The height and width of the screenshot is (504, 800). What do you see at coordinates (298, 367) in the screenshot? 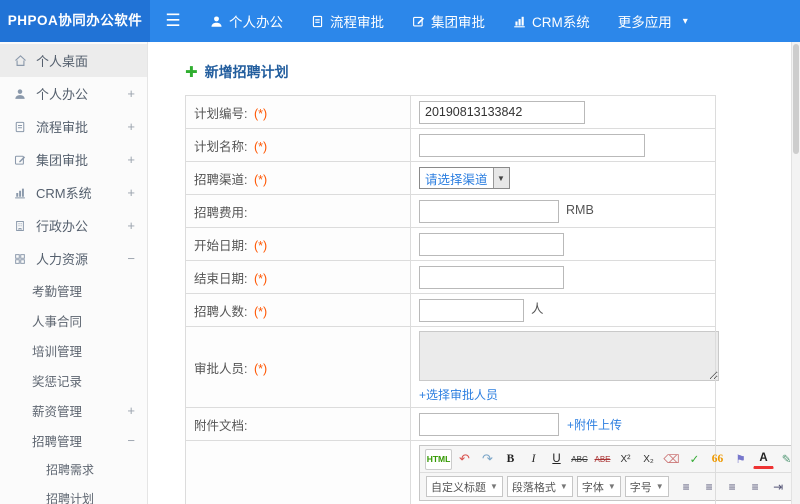
I see `label-cell: 审批人员: (*)` at bounding box center [298, 367].